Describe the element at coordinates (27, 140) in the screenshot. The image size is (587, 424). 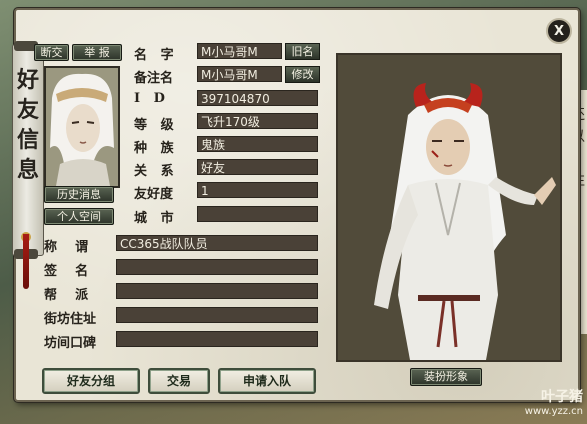
I see `title-char: 信` at that location.